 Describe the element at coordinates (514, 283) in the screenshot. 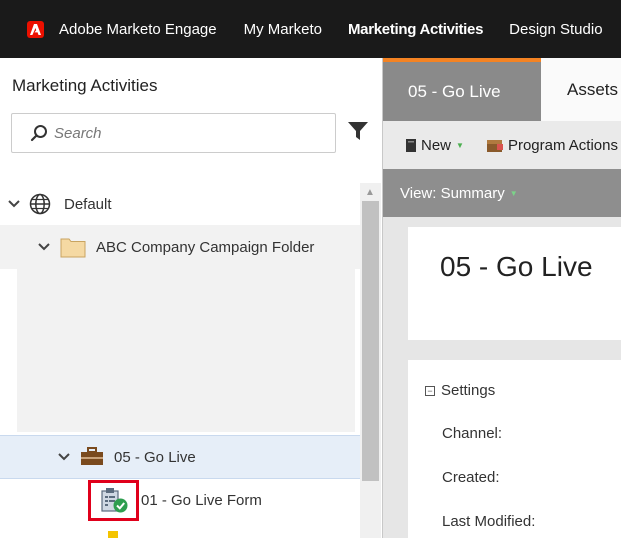

I see `program-title-card: 05 - Go Live` at that location.